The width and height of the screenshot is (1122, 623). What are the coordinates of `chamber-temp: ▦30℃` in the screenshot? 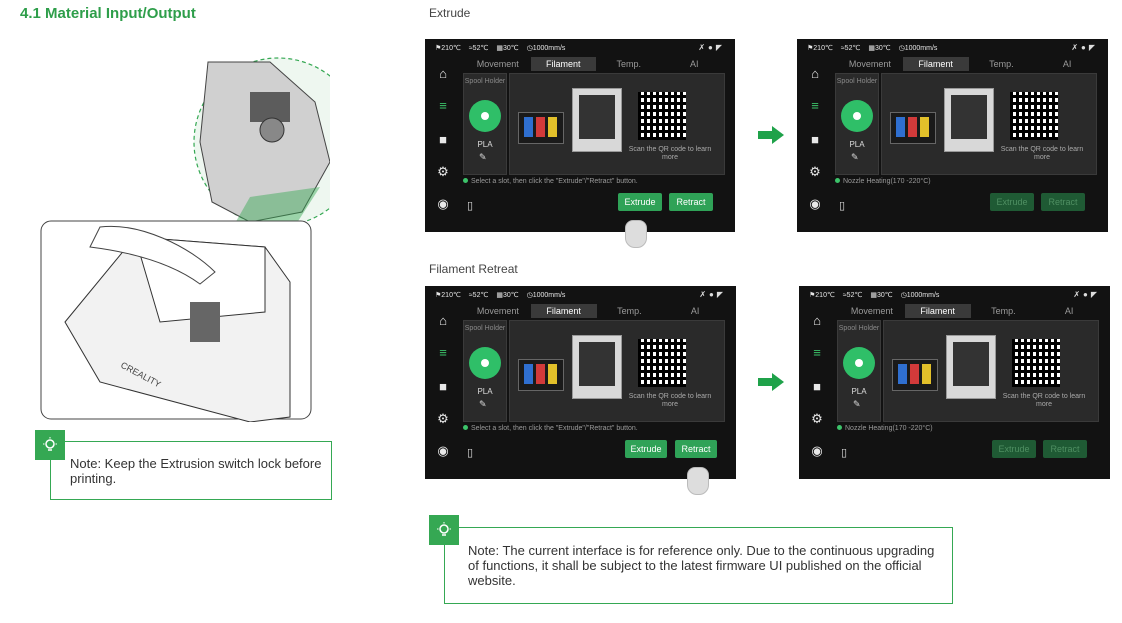 It's located at (507, 295).